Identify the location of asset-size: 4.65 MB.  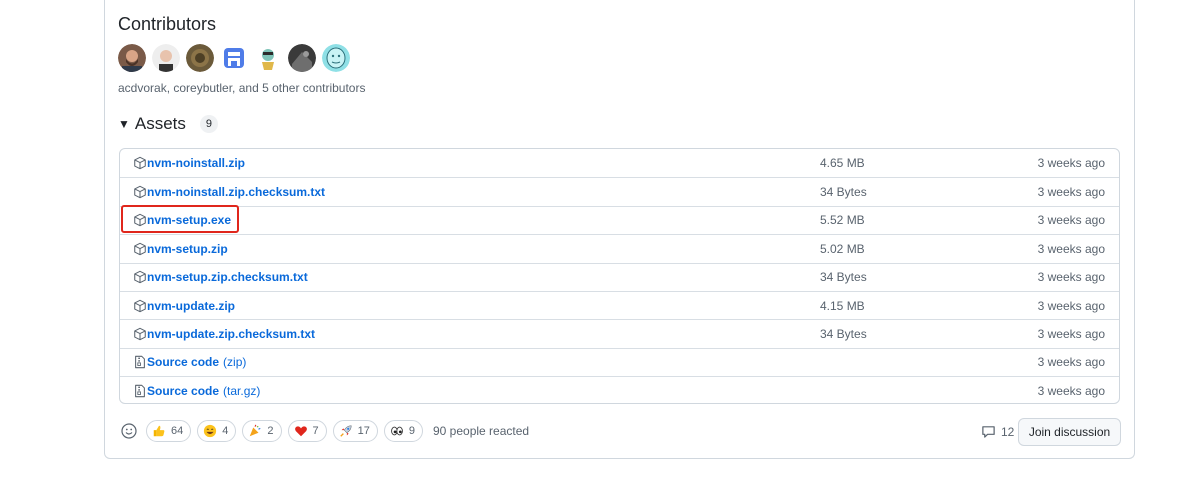
(842, 163).